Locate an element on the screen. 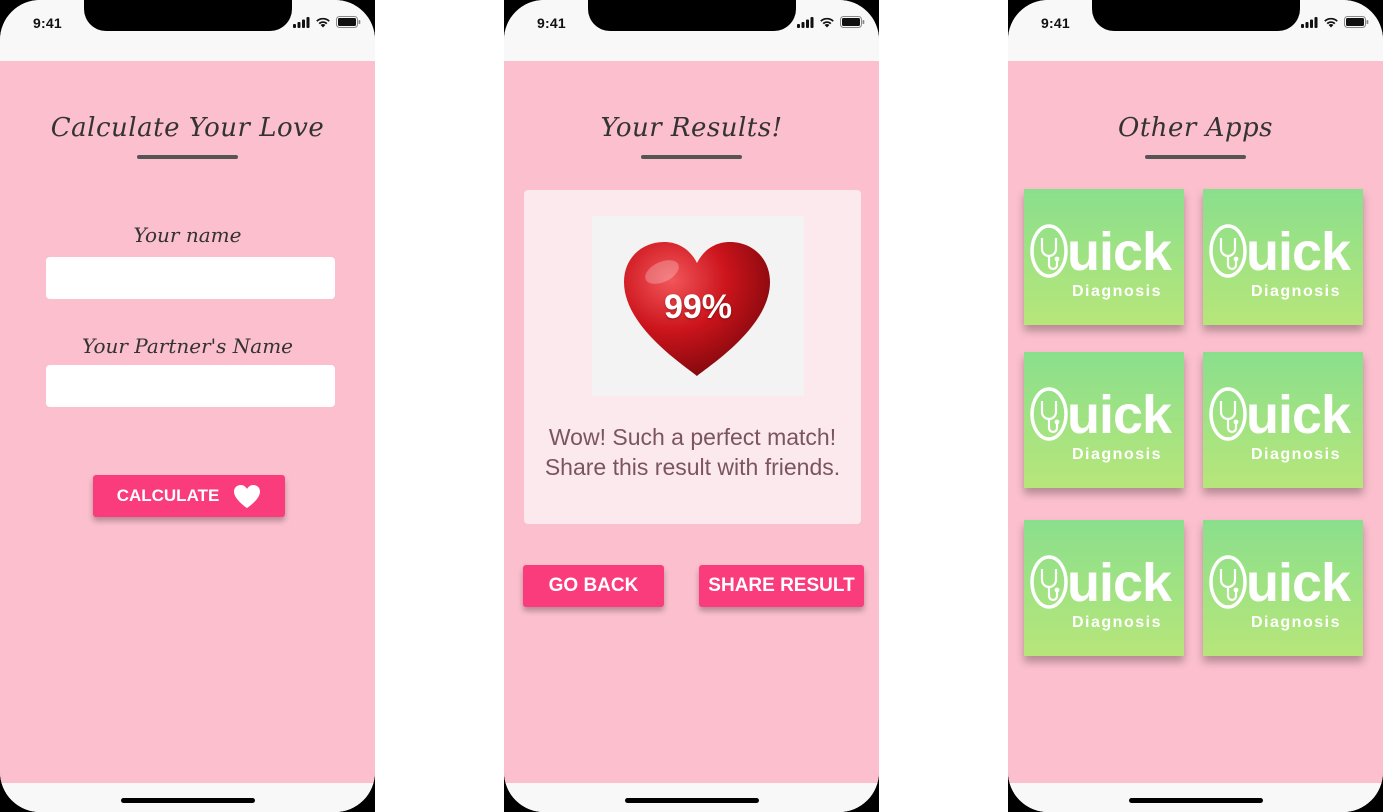  your-name-input is located at coordinates (190, 278).